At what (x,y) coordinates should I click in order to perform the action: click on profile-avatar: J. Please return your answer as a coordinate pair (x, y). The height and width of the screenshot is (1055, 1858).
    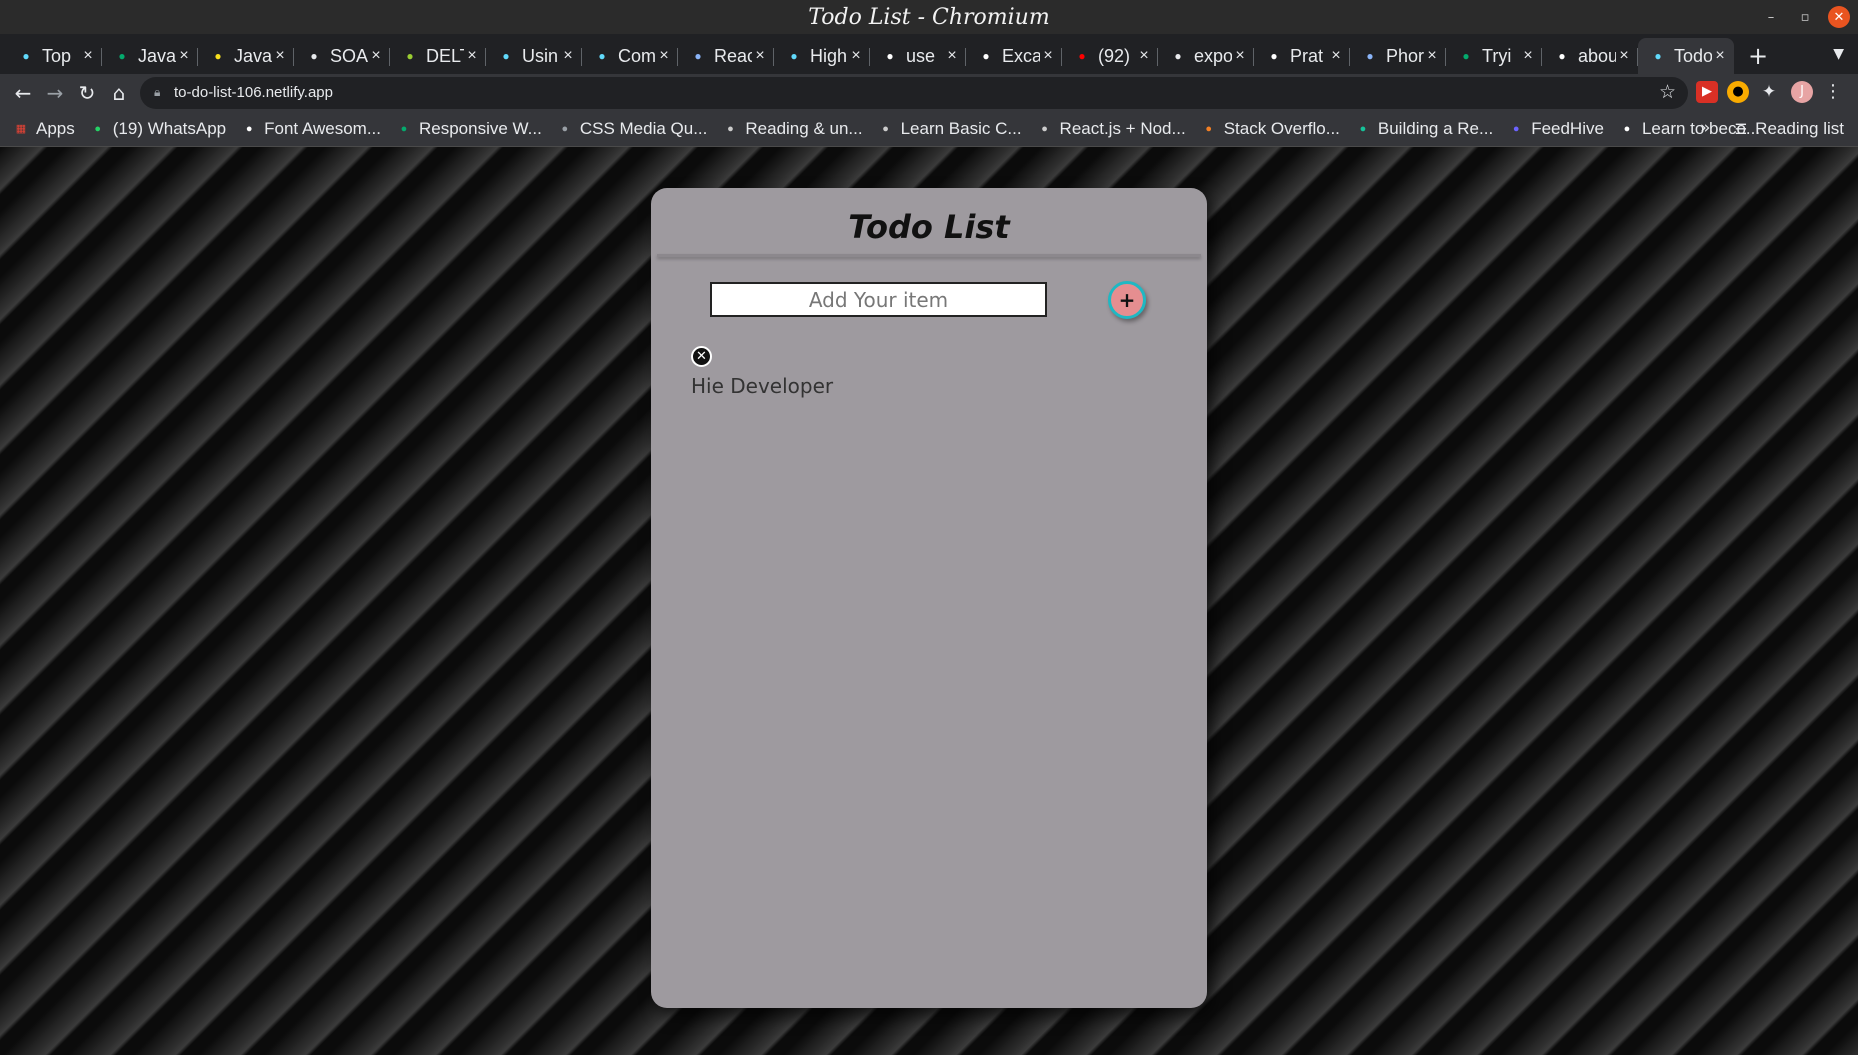
    Looking at the image, I should click on (1802, 92).